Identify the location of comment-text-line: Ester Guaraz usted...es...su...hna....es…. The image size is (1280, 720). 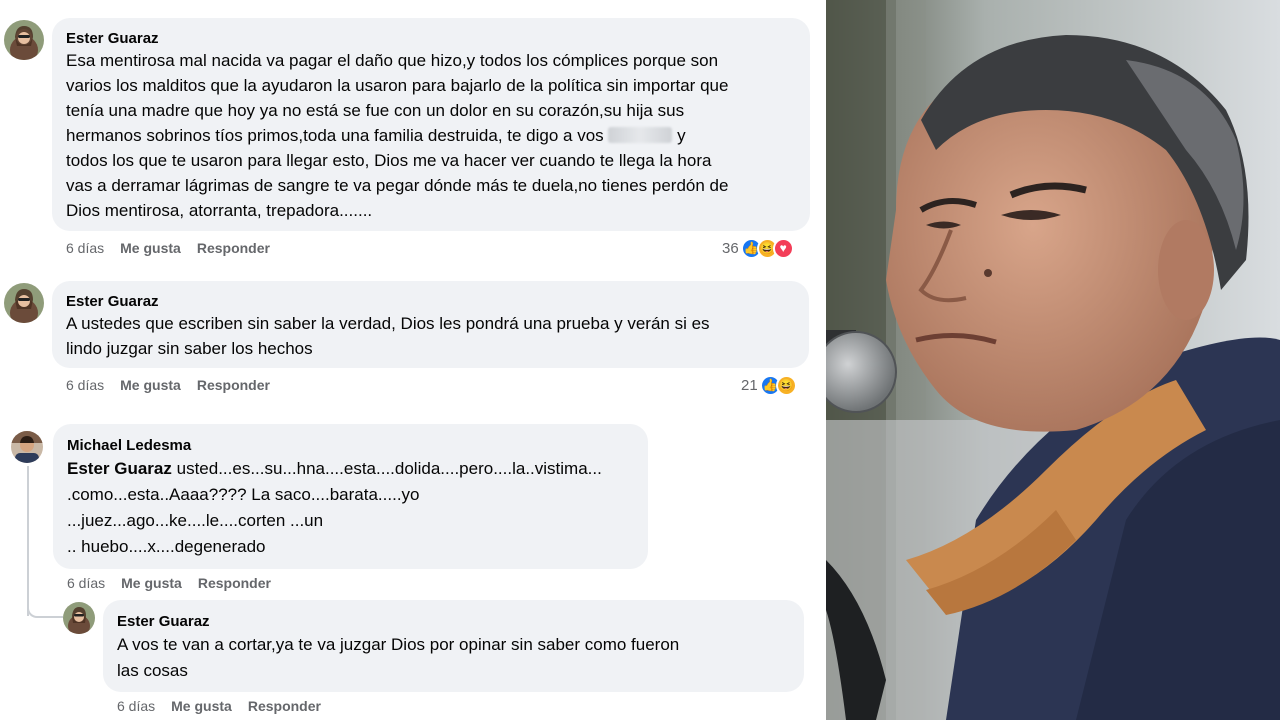
(334, 469).